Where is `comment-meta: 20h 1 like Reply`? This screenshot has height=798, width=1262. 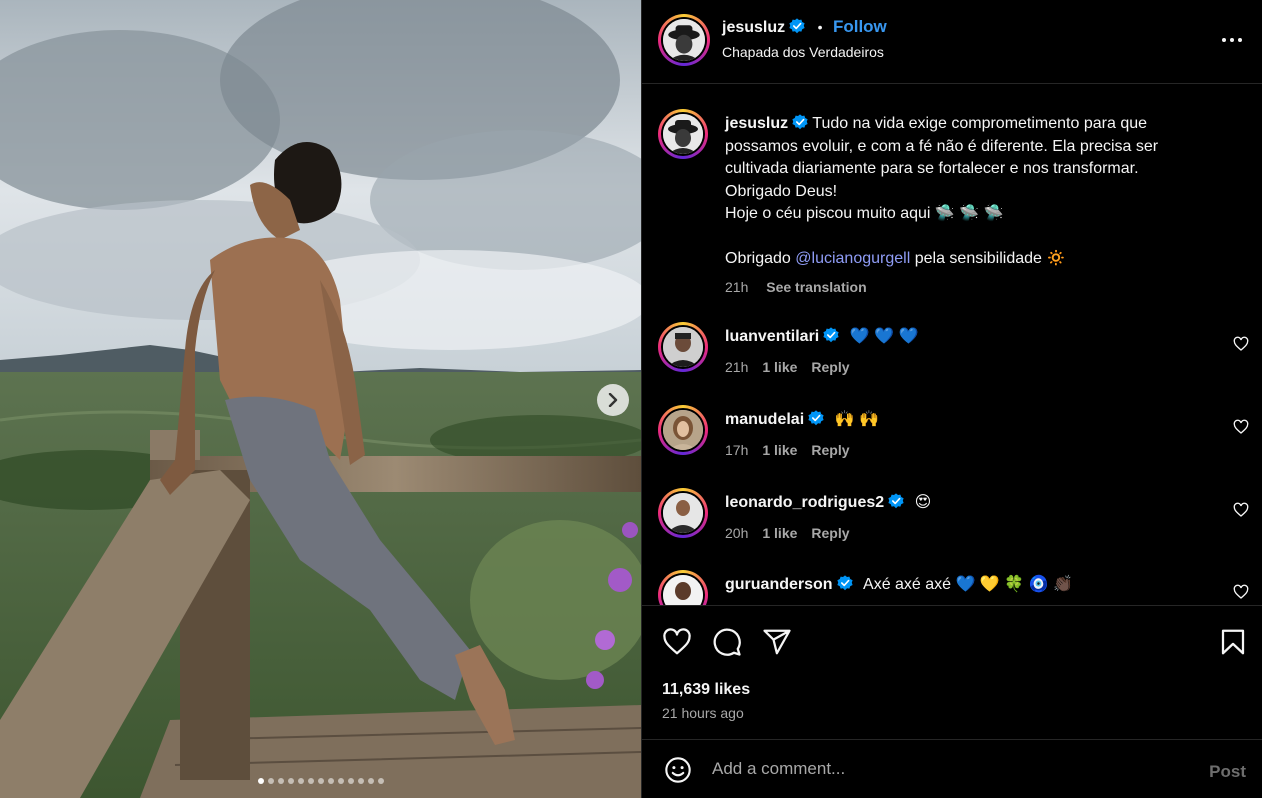 comment-meta: 20h 1 like Reply is located at coordinates (787, 533).